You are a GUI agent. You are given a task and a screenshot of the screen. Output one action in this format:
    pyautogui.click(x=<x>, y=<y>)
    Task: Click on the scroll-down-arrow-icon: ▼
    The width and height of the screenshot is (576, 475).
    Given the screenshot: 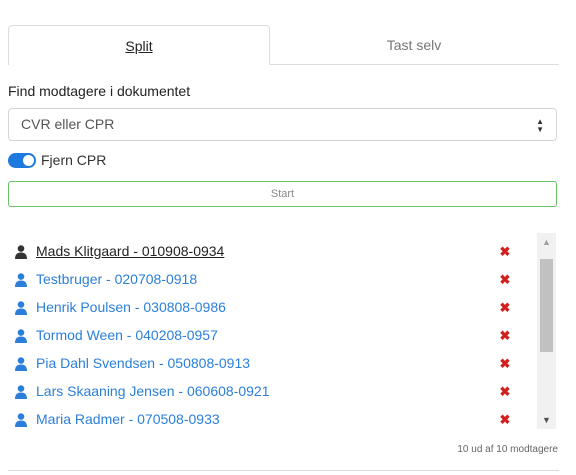 What is the action you would take?
    pyautogui.click(x=546, y=420)
    